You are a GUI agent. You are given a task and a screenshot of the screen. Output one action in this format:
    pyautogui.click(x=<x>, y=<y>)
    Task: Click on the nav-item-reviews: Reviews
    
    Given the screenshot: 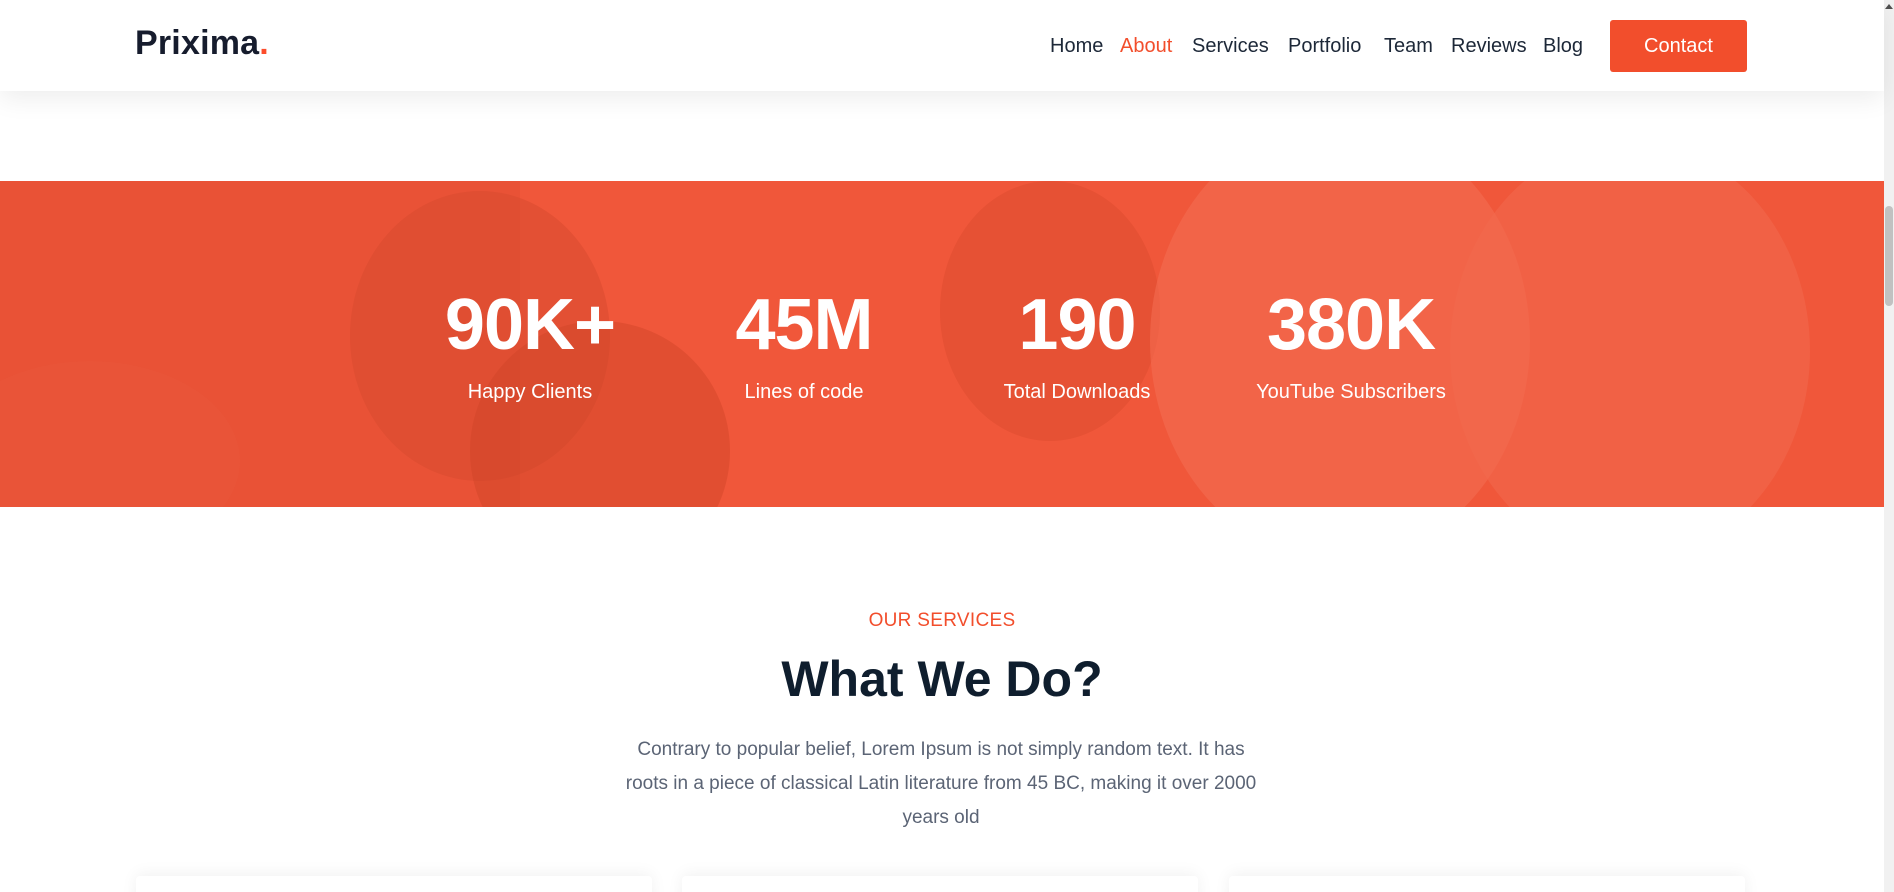 What is the action you would take?
    pyautogui.click(x=1489, y=46)
    